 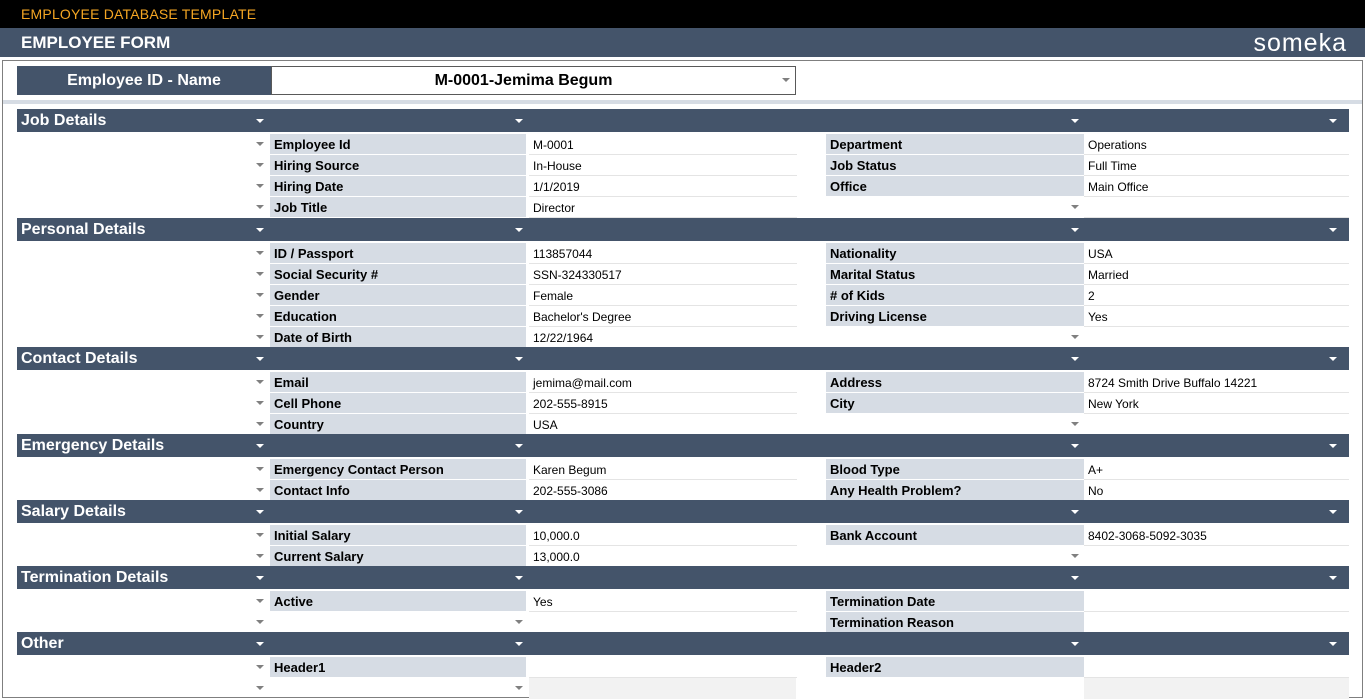 I want to click on field-value: Female, so click(x=663, y=295).